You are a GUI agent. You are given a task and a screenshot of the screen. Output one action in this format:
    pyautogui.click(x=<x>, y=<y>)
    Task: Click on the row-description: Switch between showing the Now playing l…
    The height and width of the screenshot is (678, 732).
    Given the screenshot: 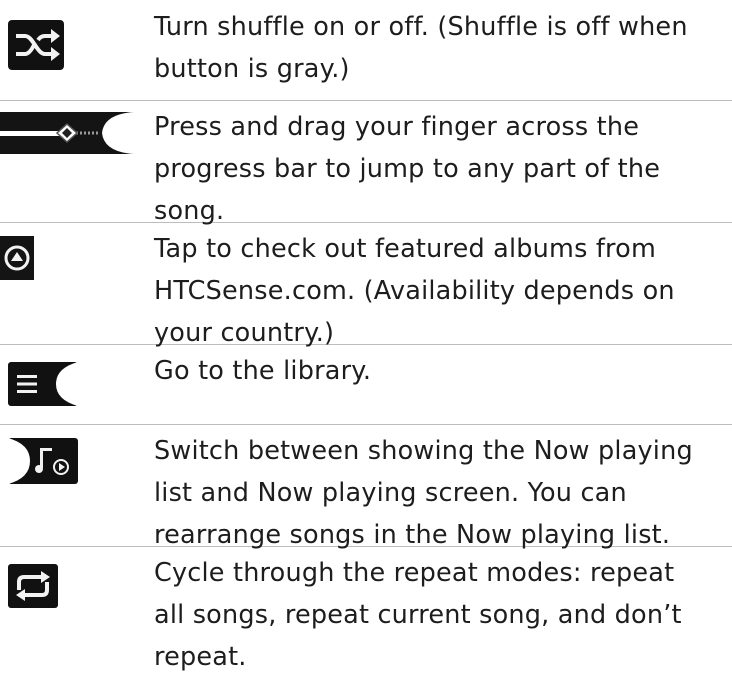 What is the action you would take?
    pyautogui.click(x=423, y=493)
    